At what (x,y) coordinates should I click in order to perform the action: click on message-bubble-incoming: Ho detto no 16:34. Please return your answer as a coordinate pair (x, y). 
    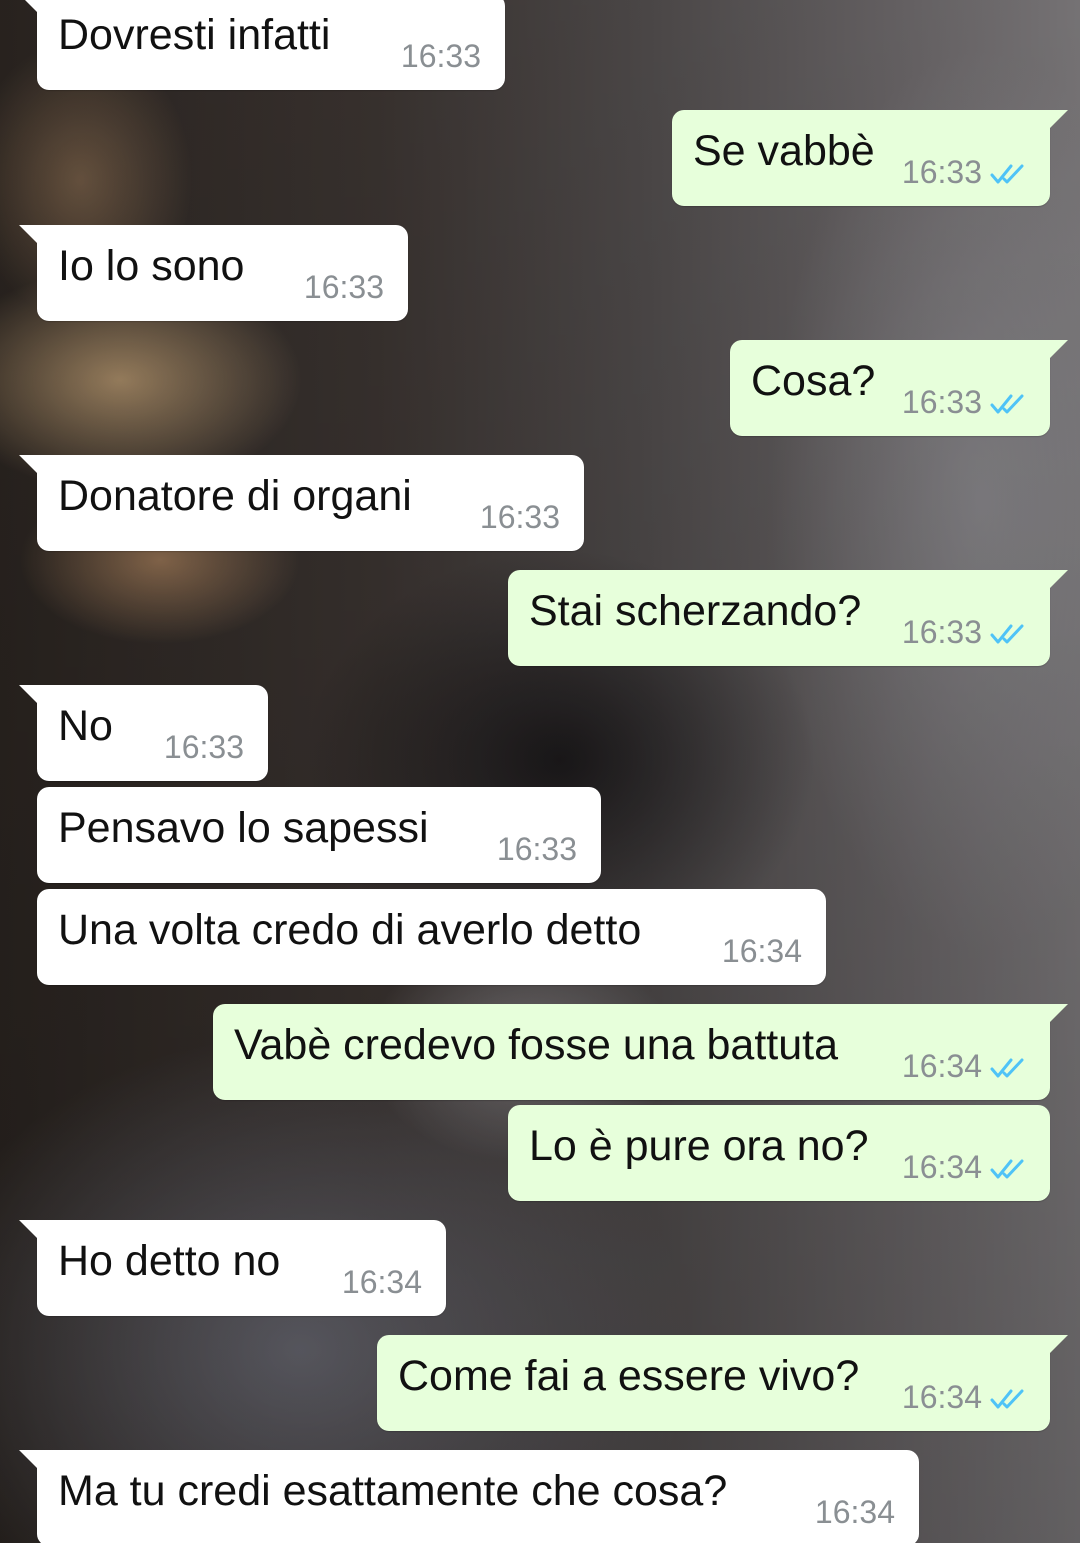
    Looking at the image, I should click on (232, 1268).